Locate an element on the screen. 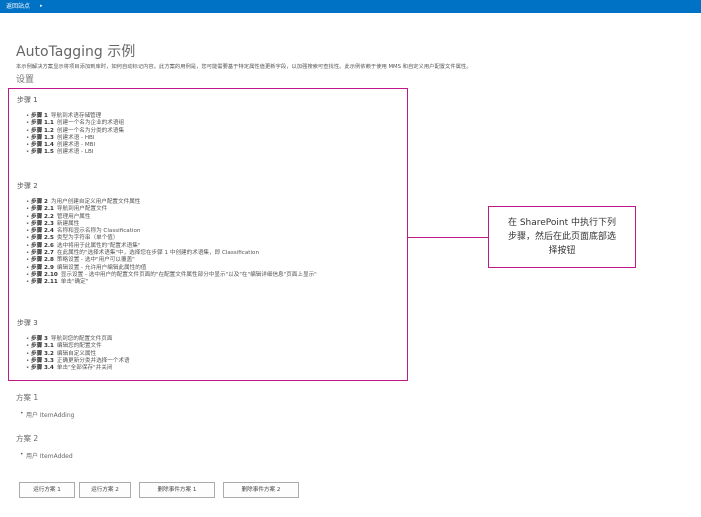  page-title: AutoTagging 示例 is located at coordinates (76, 52).